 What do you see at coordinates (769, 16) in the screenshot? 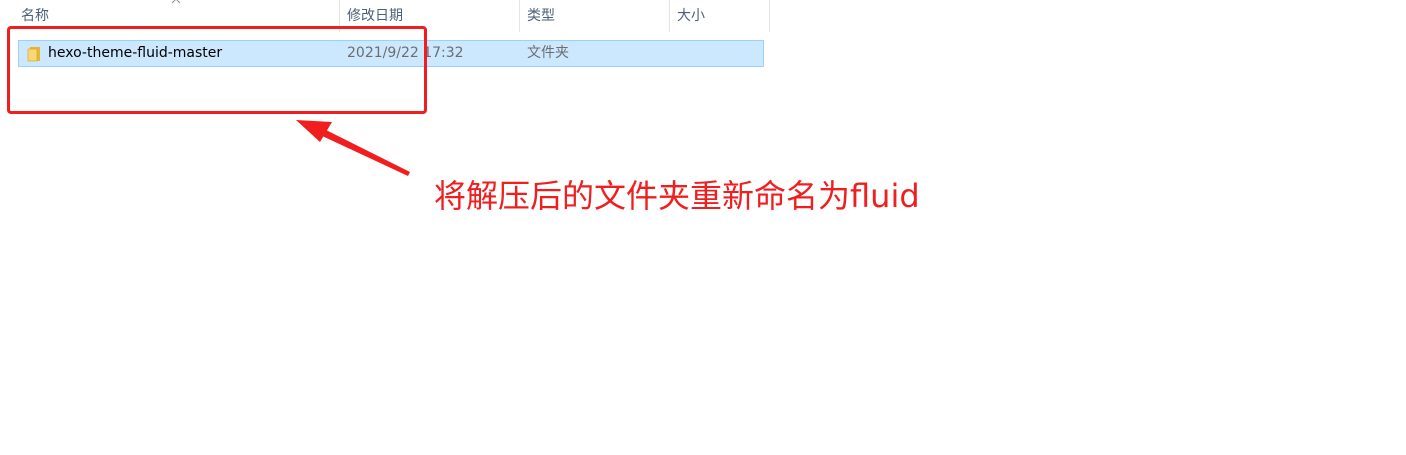
I see `column-divider` at bounding box center [769, 16].